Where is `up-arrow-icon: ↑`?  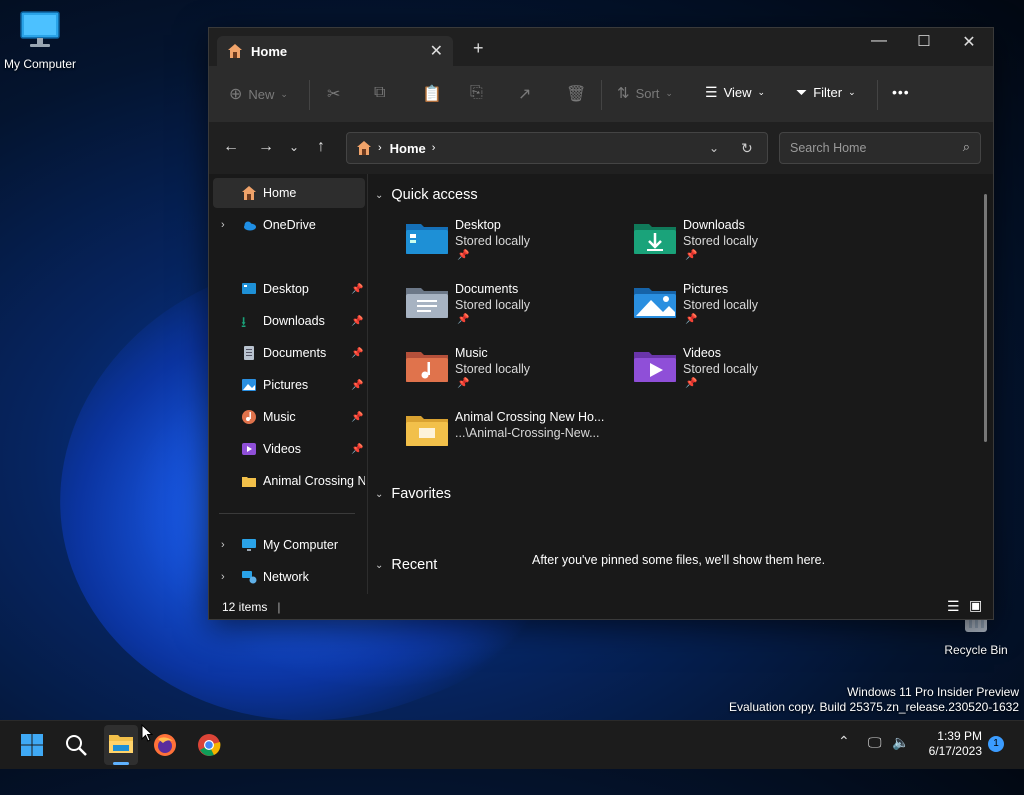
up-arrow-icon: ↑ is located at coordinates (321, 147).